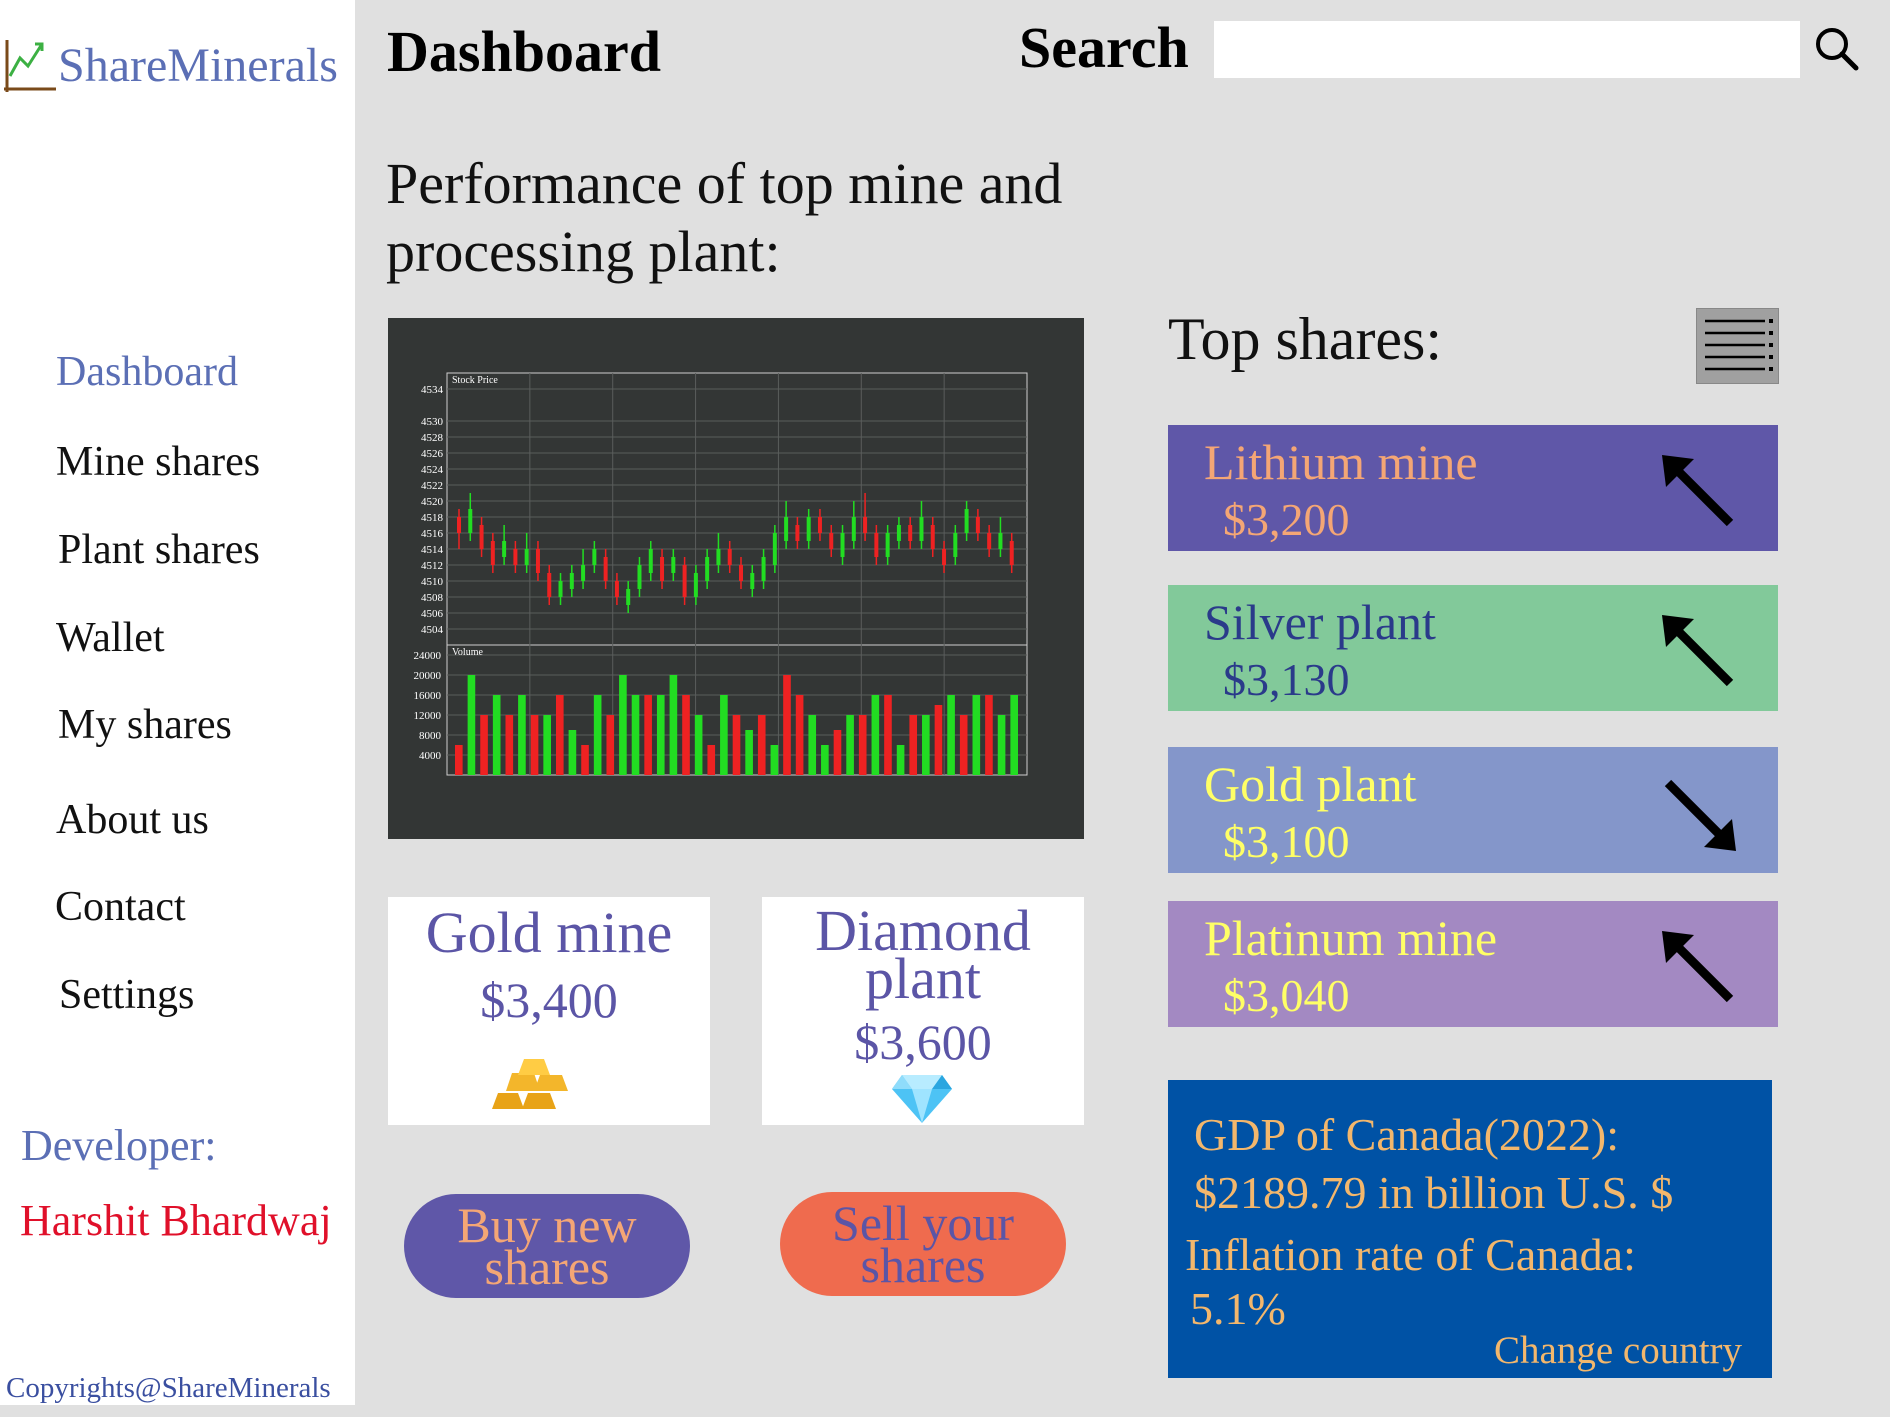 The width and height of the screenshot is (1890, 1417). I want to click on volume-tick-label: 16000, so click(428, 696).